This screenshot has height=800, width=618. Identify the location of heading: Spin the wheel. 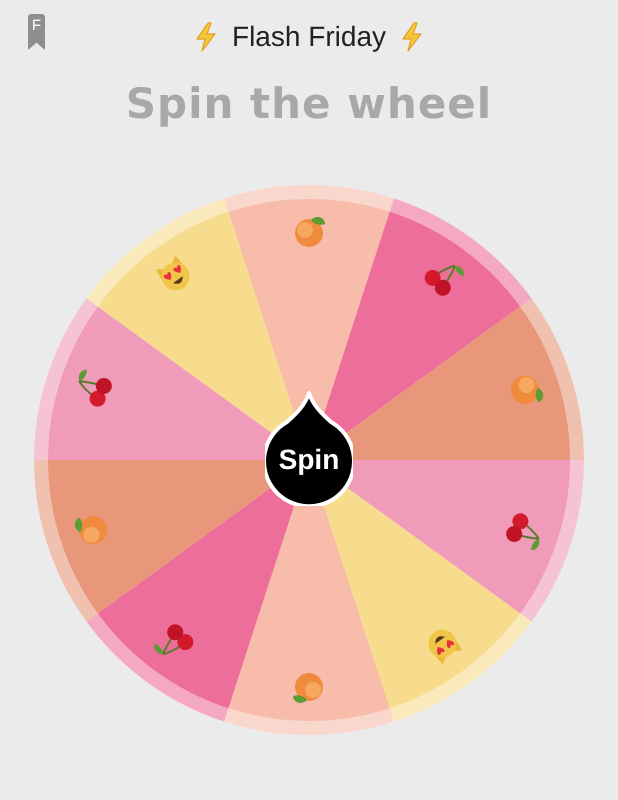
(309, 104).